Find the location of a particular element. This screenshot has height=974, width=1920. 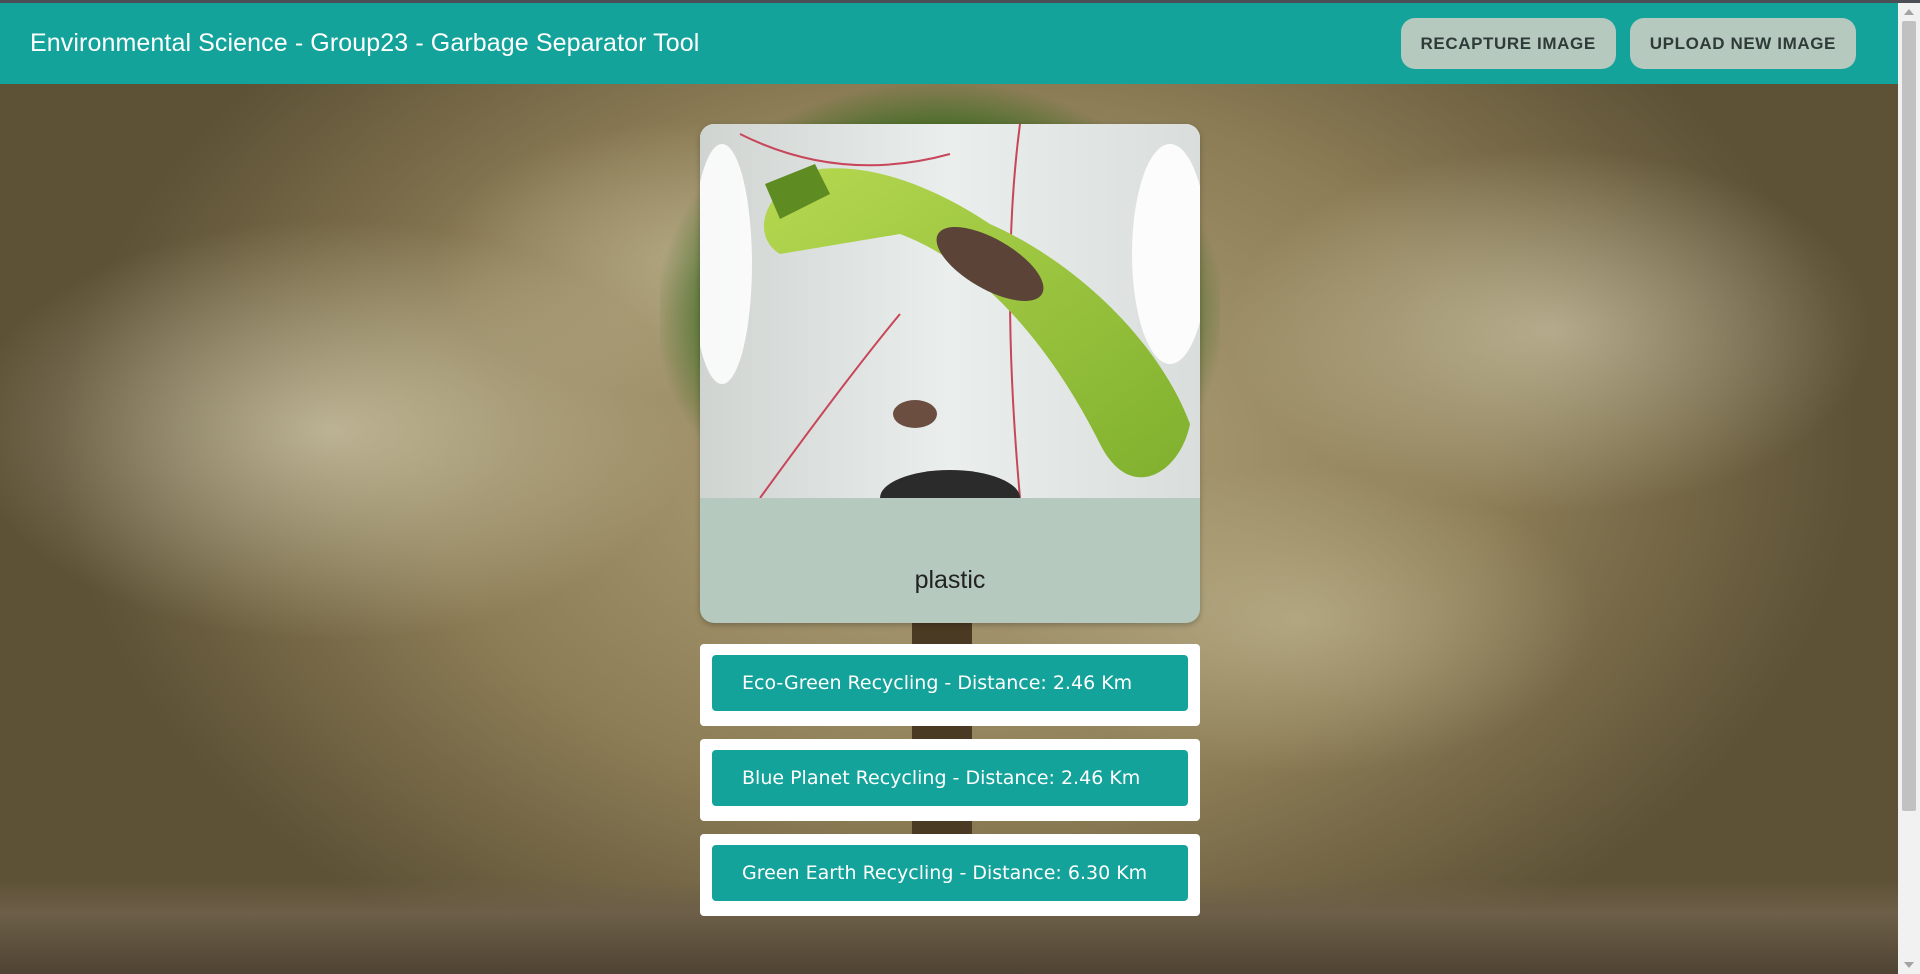

scroll-down-icon is located at coordinates (1909, 965).